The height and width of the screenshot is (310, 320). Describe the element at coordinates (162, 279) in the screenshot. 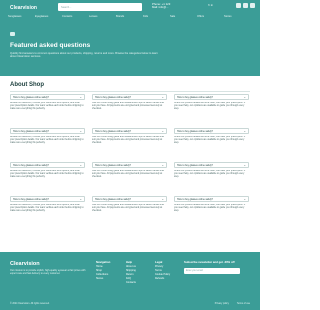

I see `footer-link: Refunds` at that location.